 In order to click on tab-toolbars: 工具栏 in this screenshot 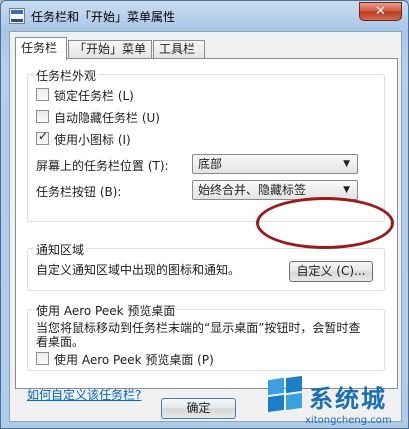, I will do `click(179, 49)`.